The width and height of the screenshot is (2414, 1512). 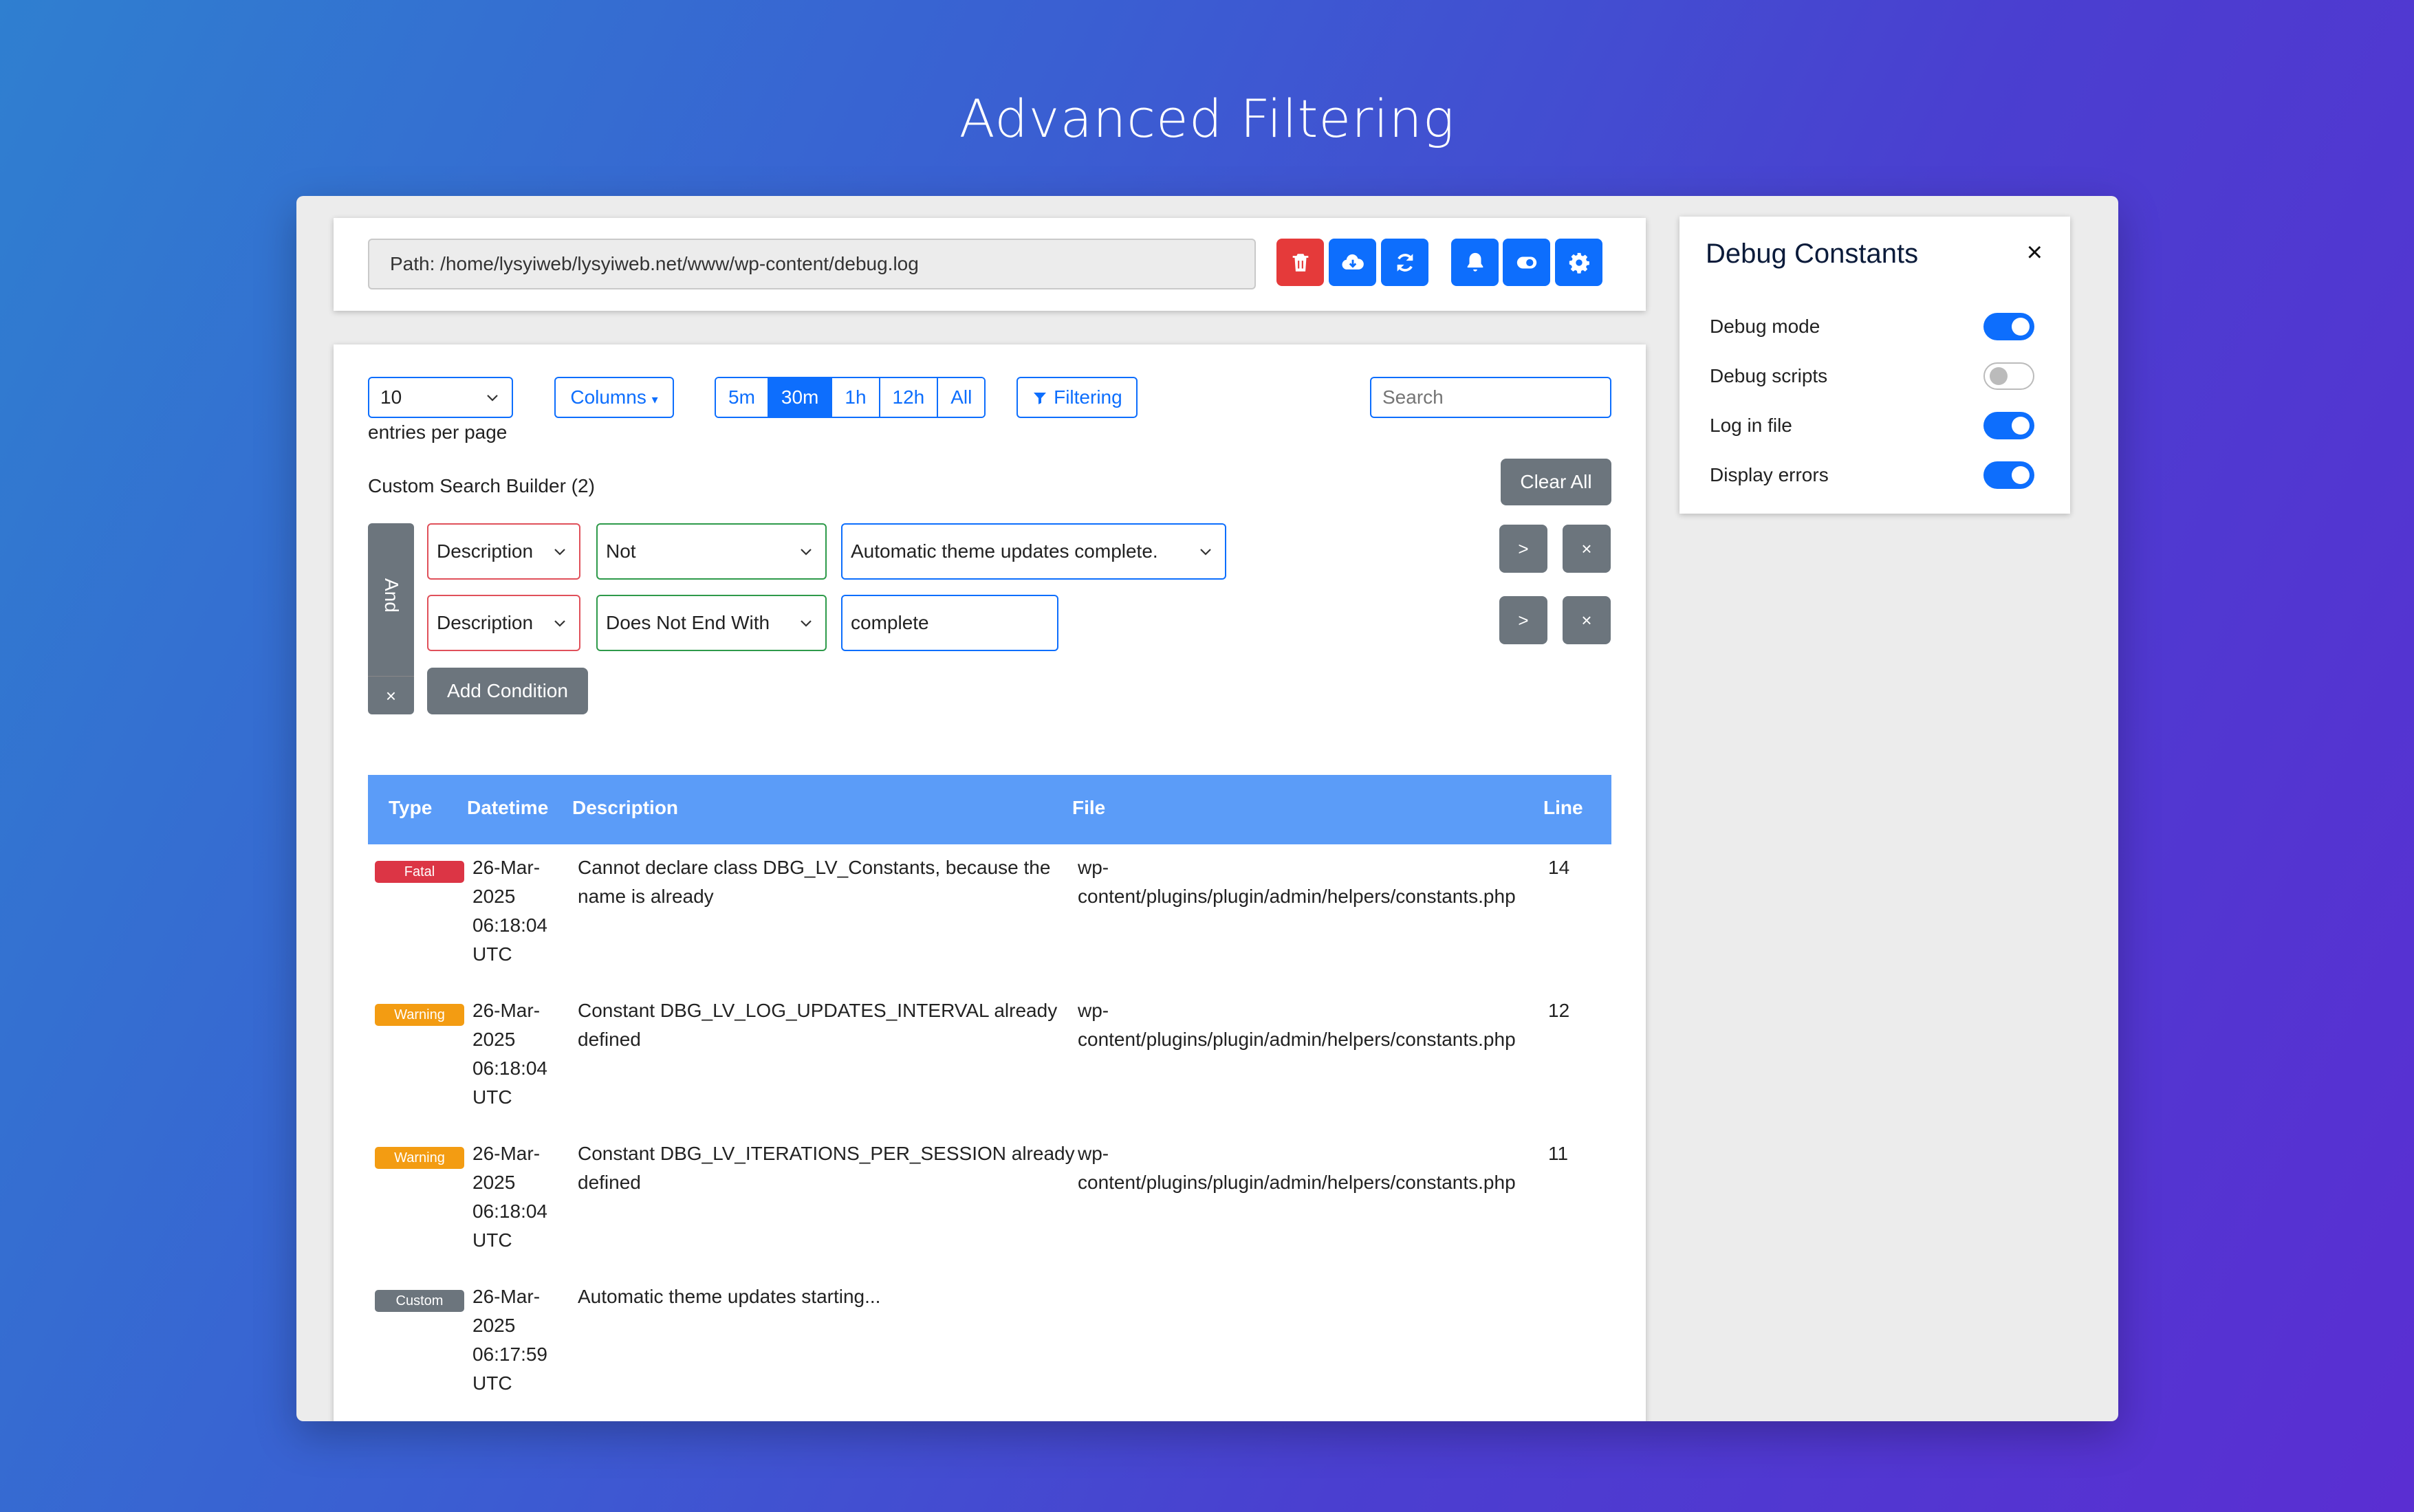 What do you see at coordinates (1751, 425) in the screenshot?
I see `log-in-file-label: Log in file` at bounding box center [1751, 425].